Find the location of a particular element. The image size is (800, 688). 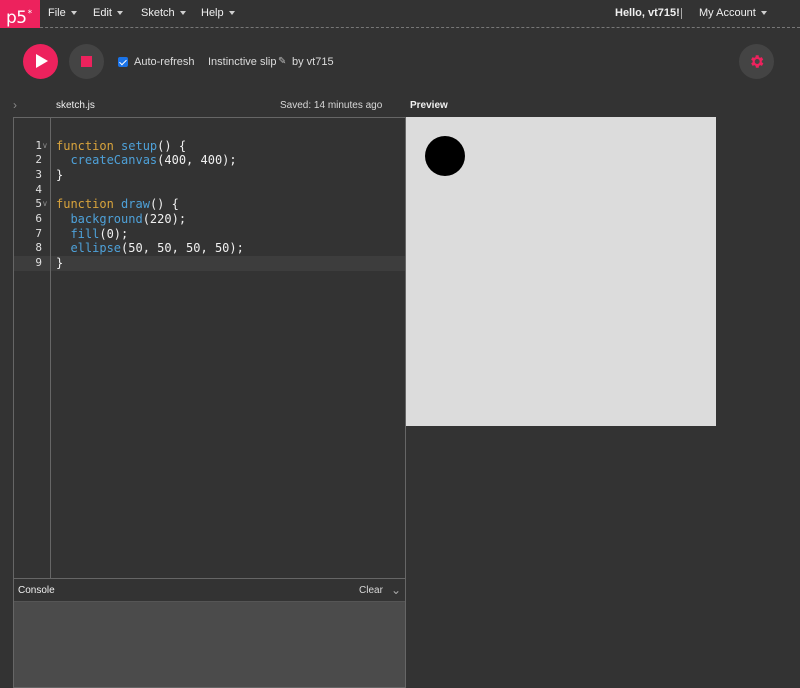

line-number: 5 is located at coordinates (38, 204).